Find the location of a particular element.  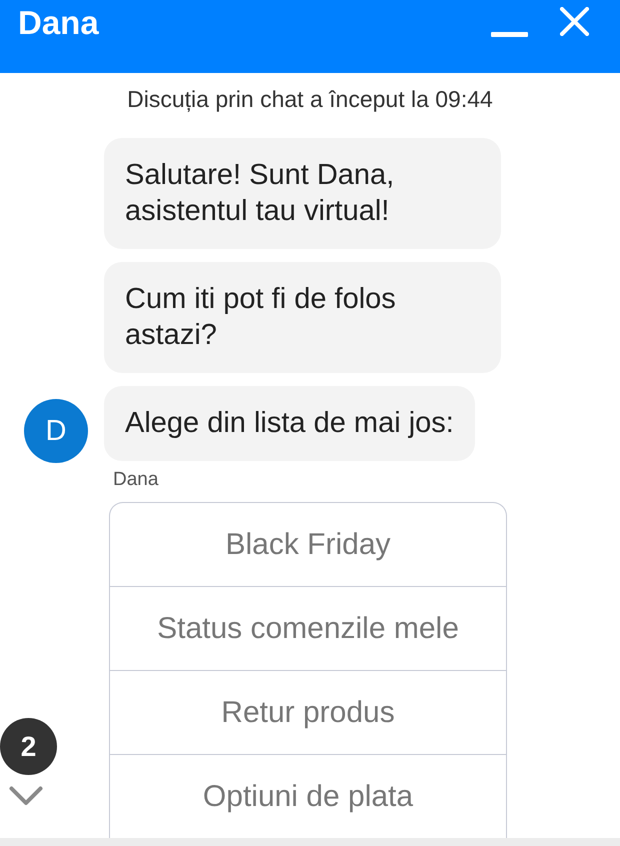

minimize-icon is located at coordinates (509, 34).